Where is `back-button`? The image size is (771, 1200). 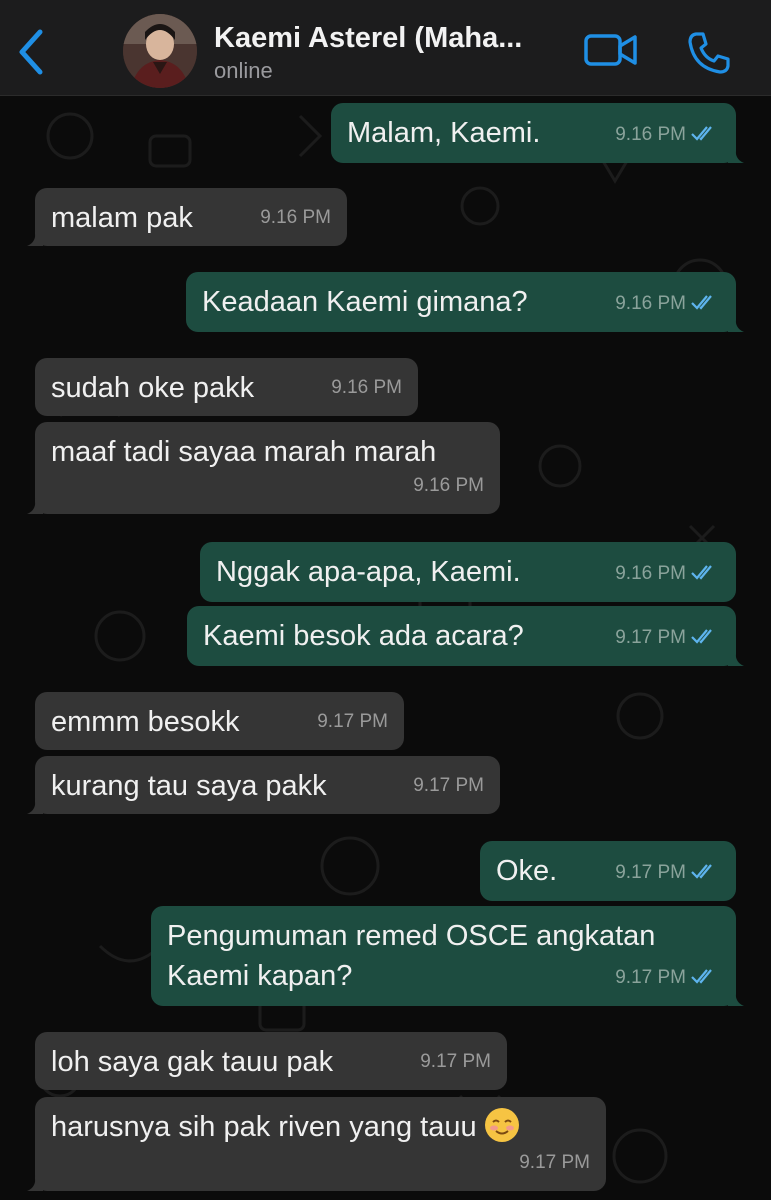
back-button is located at coordinates (32, 52).